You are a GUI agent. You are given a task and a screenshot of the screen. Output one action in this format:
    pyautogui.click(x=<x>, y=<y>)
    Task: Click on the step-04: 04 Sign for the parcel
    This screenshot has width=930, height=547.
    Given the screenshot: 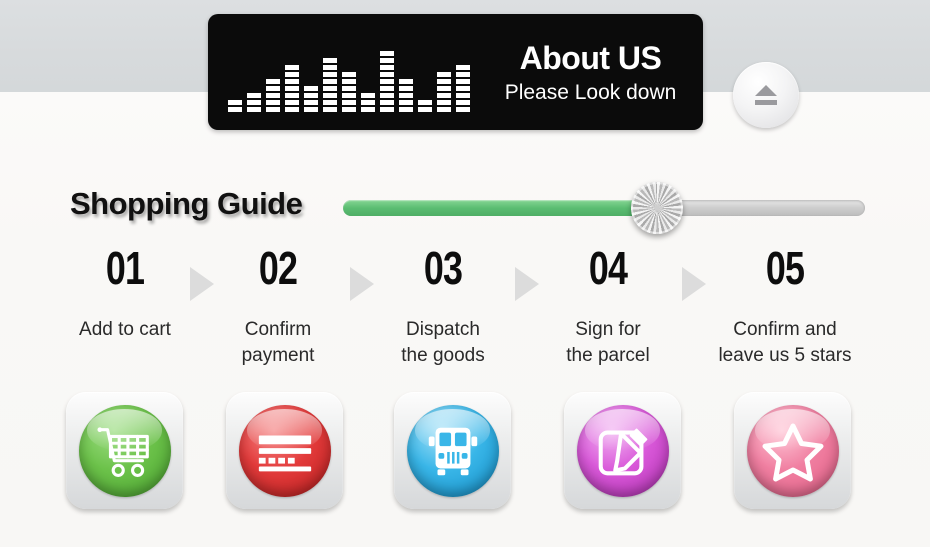 What is the action you would take?
    pyautogui.click(x=608, y=306)
    